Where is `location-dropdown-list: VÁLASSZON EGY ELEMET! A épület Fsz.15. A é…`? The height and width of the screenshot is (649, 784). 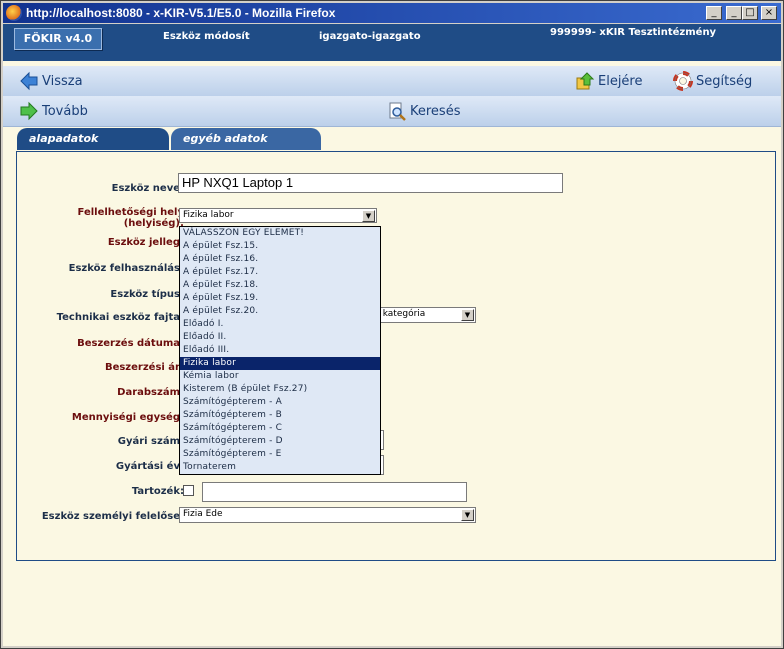
location-dropdown-list: VÁLASSZON EGY ELEMET! A épület Fsz.15. A é… is located at coordinates (280, 350).